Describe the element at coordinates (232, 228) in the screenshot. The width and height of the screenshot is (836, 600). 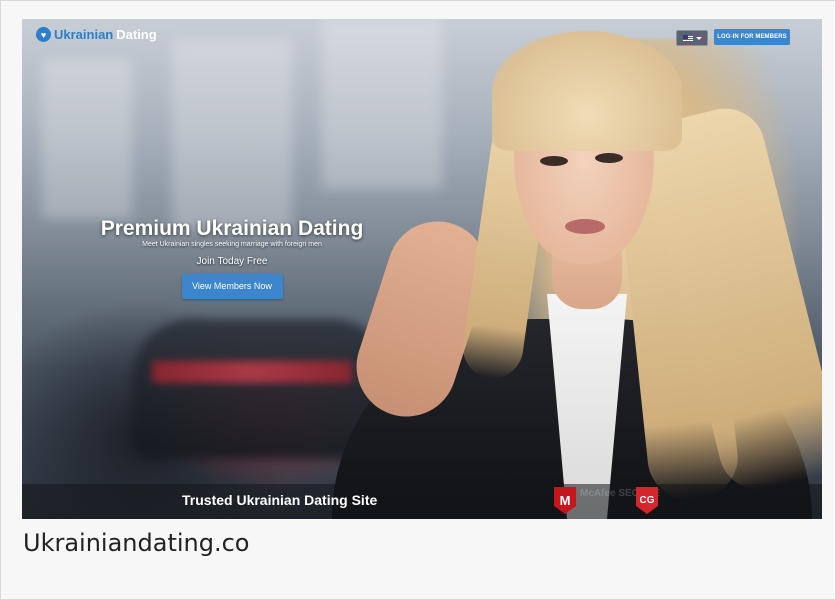
I see `hero-title: Premium Ukrainian Dating` at that location.